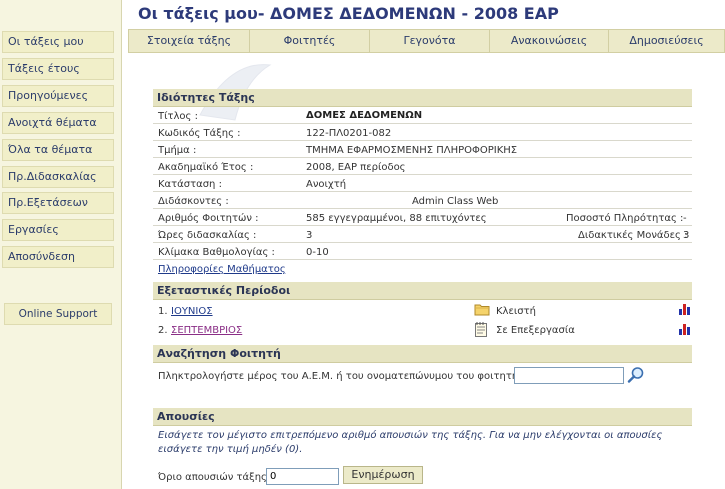  Describe the element at coordinates (455, 201) in the screenshot. I see `teachers-value: Admin Class Web` at that location.